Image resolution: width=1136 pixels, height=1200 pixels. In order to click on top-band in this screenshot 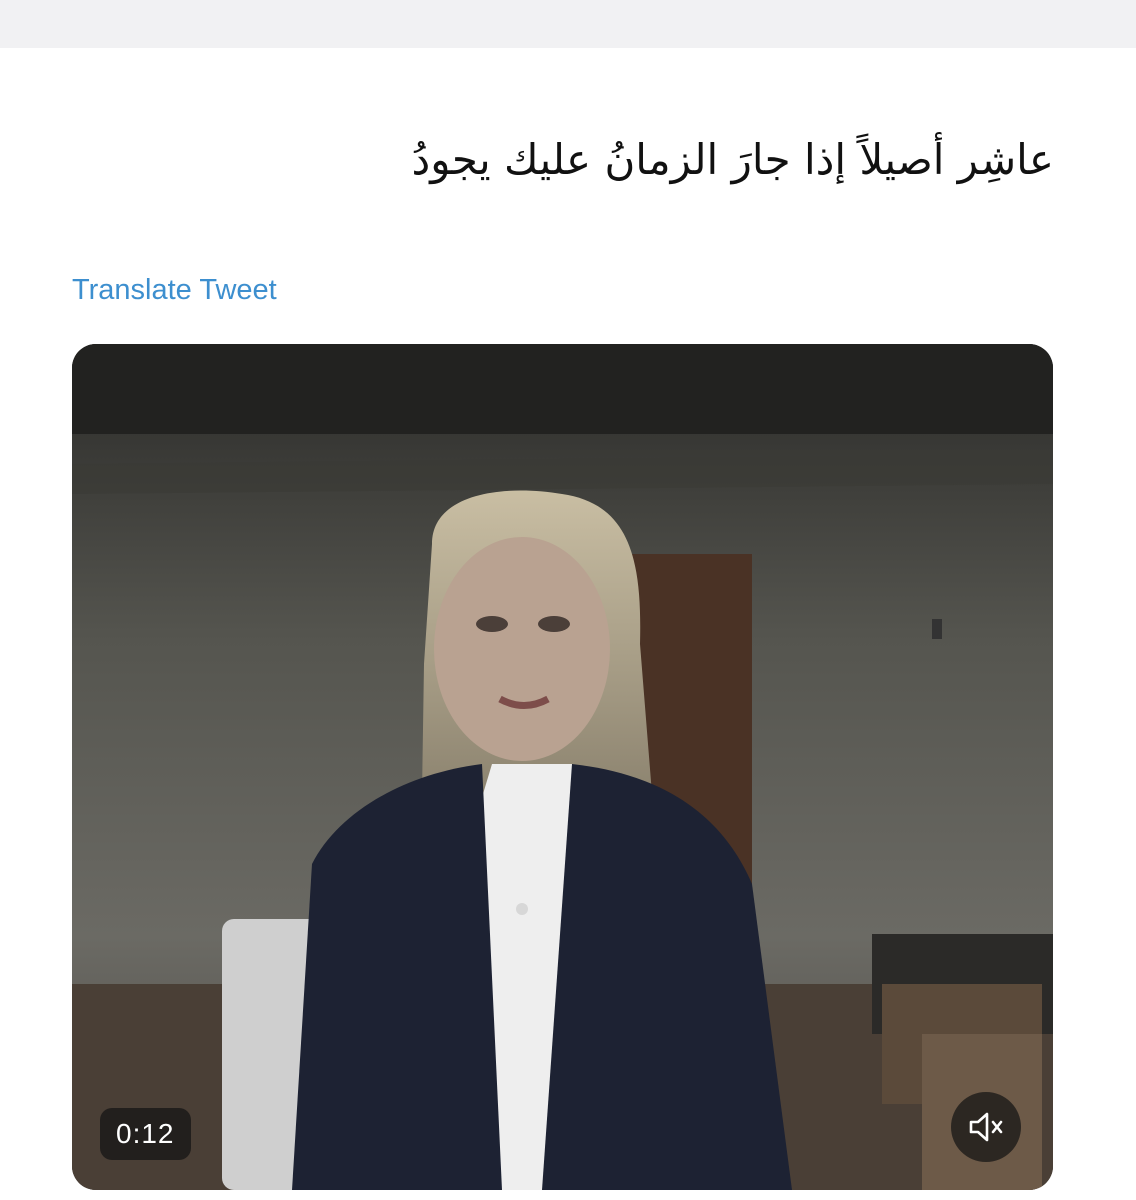, I will do `click(568, 24)`.